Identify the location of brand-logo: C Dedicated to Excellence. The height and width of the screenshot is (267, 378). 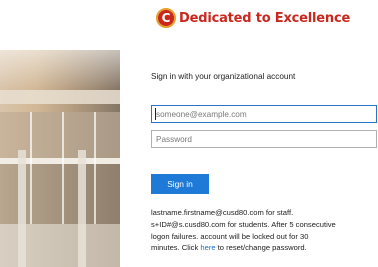
(253, 18).